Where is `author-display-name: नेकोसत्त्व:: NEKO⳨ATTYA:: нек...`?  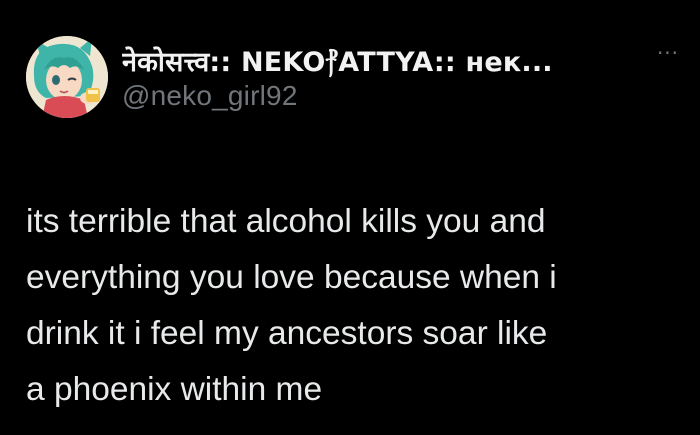
author-display-name: नेकोसत्त्व:: NEKO⳨ATTYA:: нек... is located at coordinates (337, 60).